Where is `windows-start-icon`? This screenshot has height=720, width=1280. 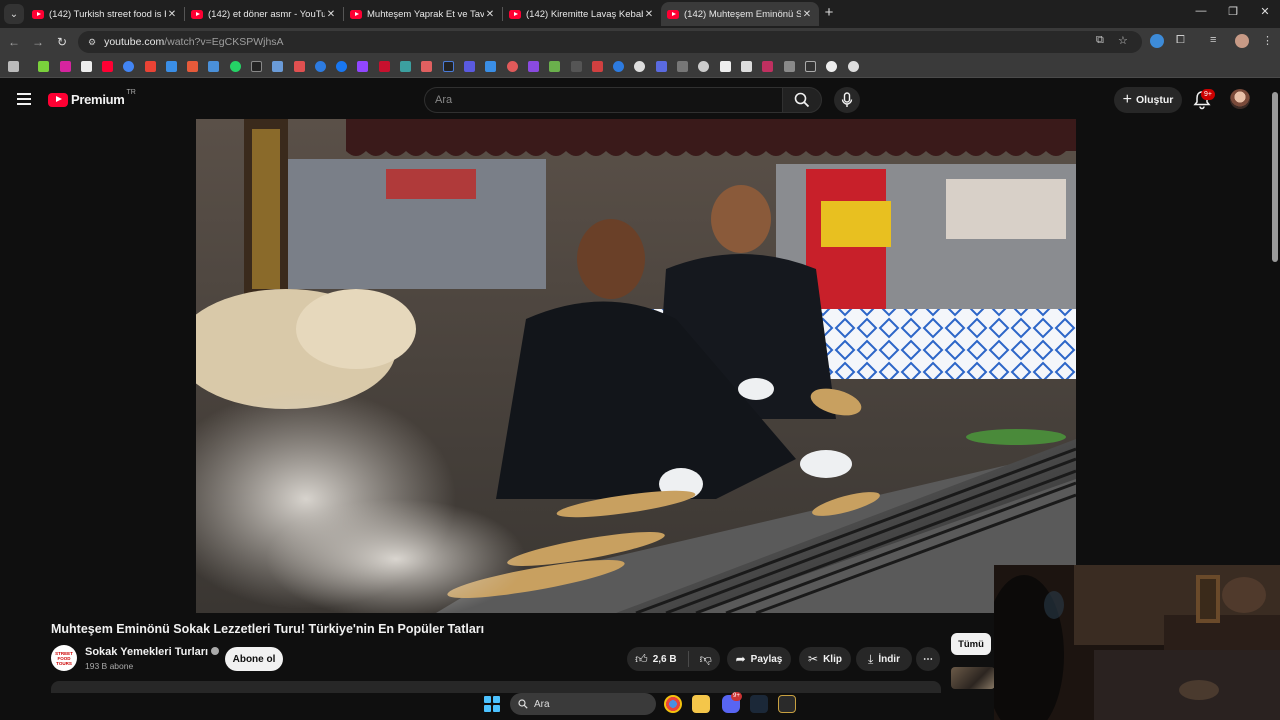
windows-start-icon is located at coordinates (492, 704).